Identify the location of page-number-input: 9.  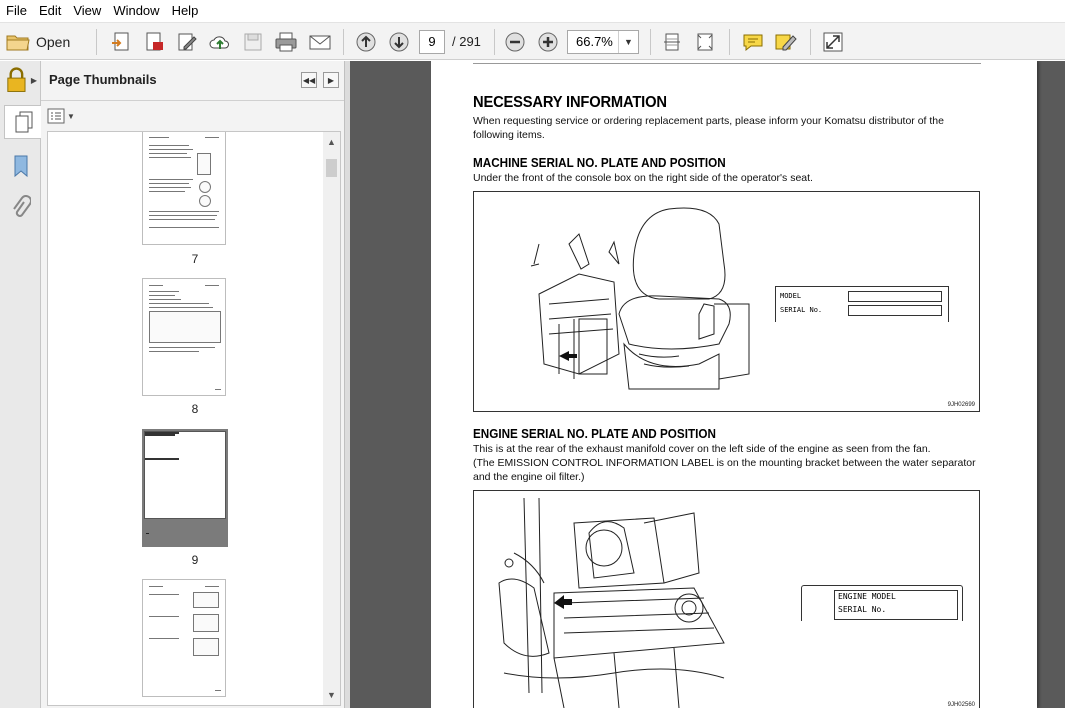
(432, 42).